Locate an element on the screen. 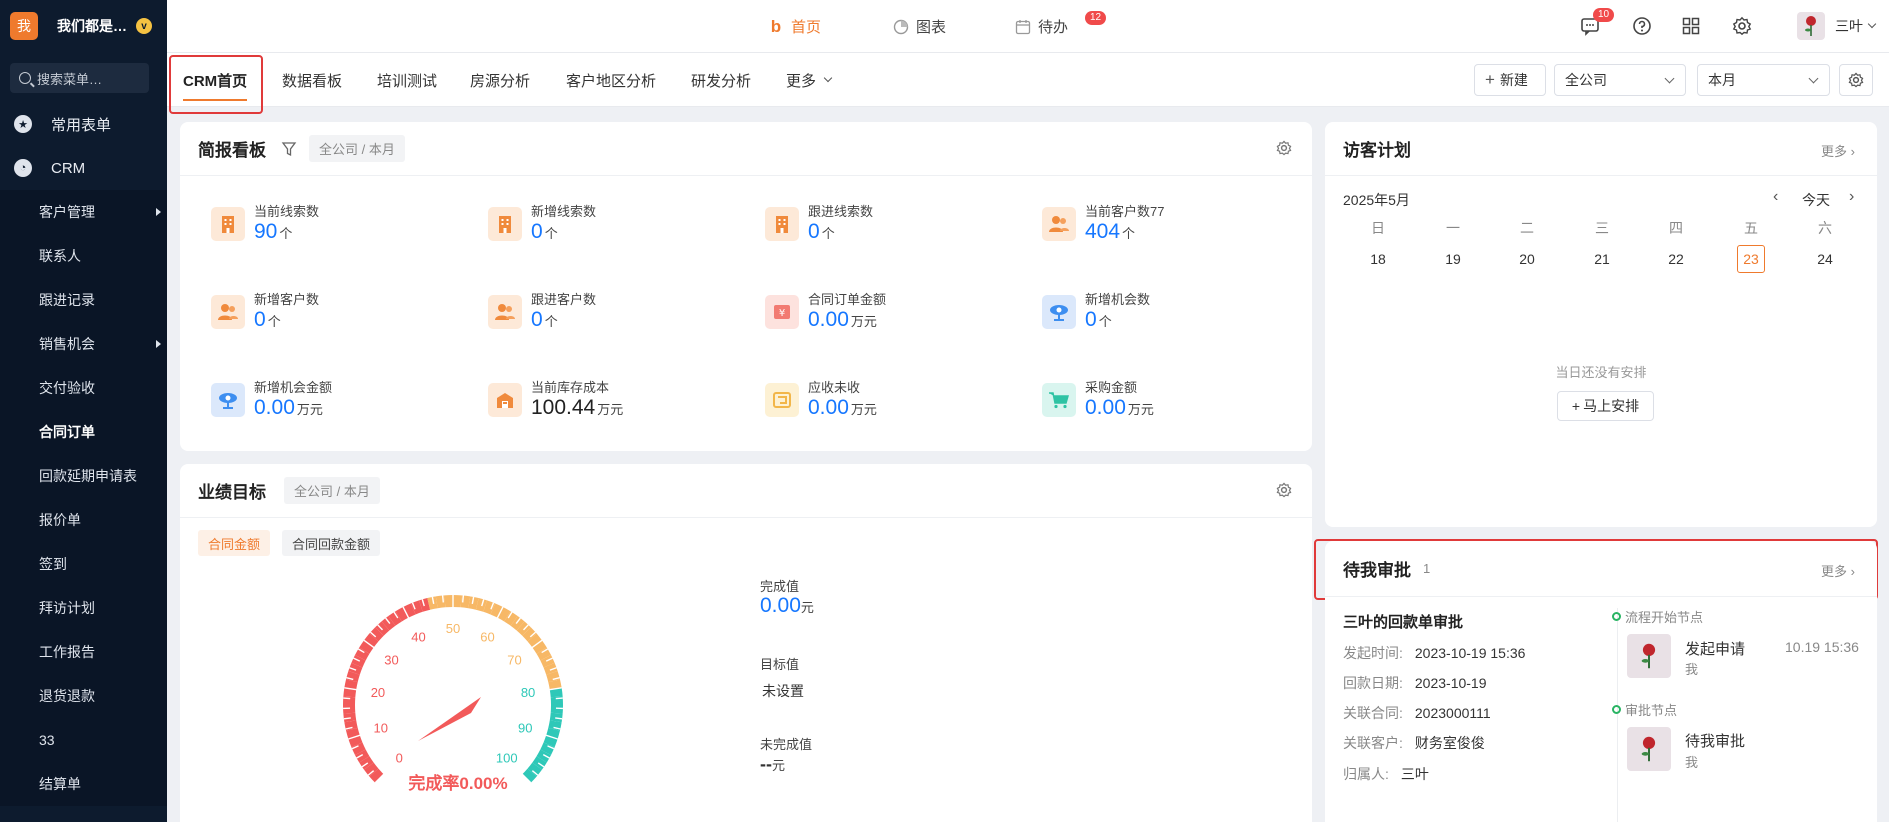 Image resolution: width=1889 pixels, height=822 pixels. visit-plan-more-link: 更多 › is located at coordinates (1838, 150).